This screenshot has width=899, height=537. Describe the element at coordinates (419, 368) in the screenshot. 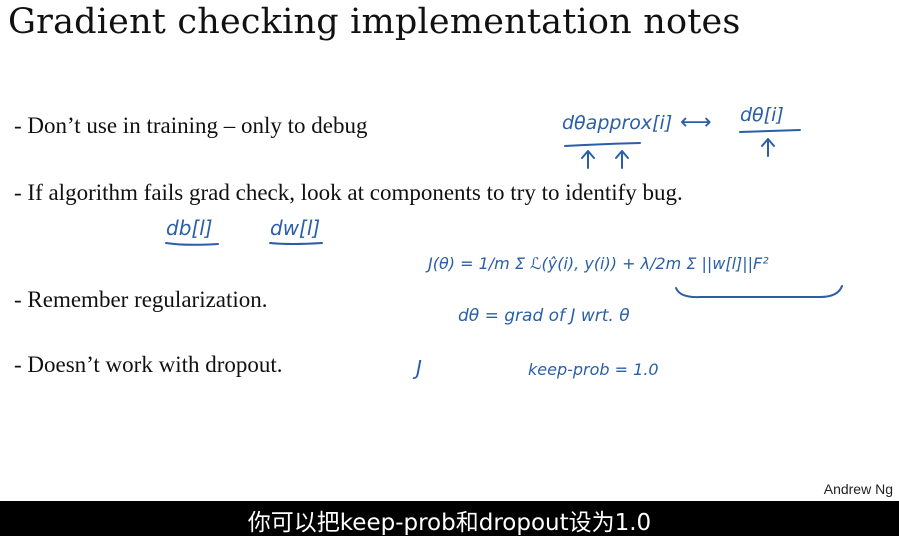

I see `annotation-j-symbol: J` at that location.